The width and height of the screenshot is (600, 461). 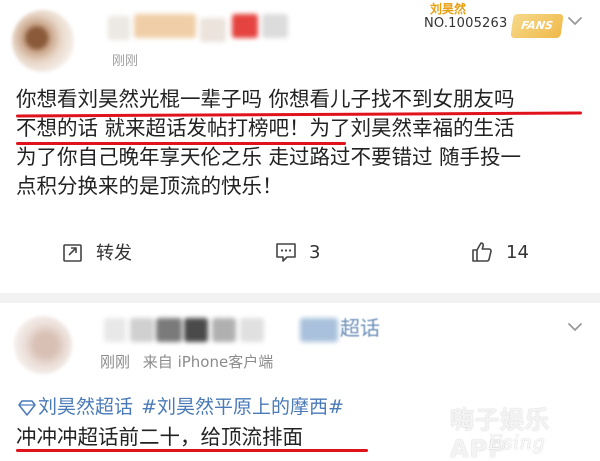 What do you see at coordinates (114, 253) in the screenshot?
I see `repost-label: 转发` at bounding box center [114, 253].